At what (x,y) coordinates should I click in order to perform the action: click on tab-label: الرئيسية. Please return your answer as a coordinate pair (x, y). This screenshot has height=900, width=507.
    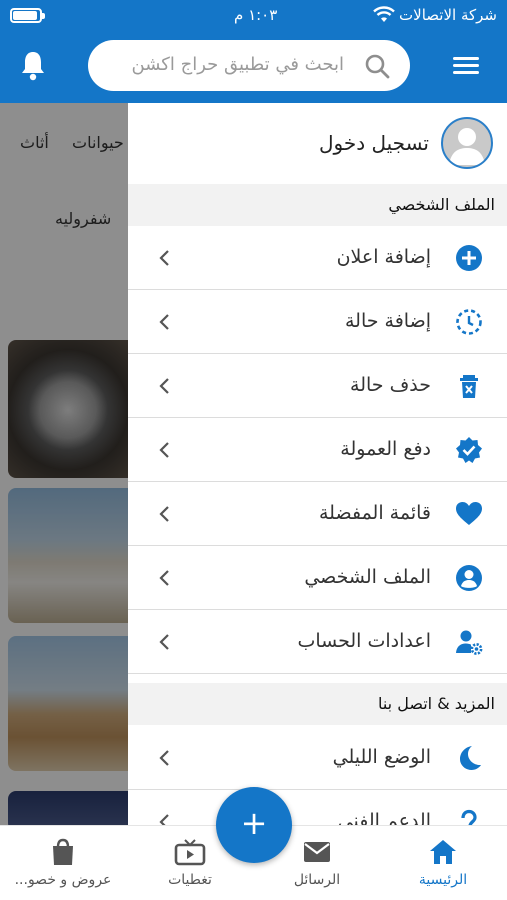
    Looking at the image, I should click on (443, 880).